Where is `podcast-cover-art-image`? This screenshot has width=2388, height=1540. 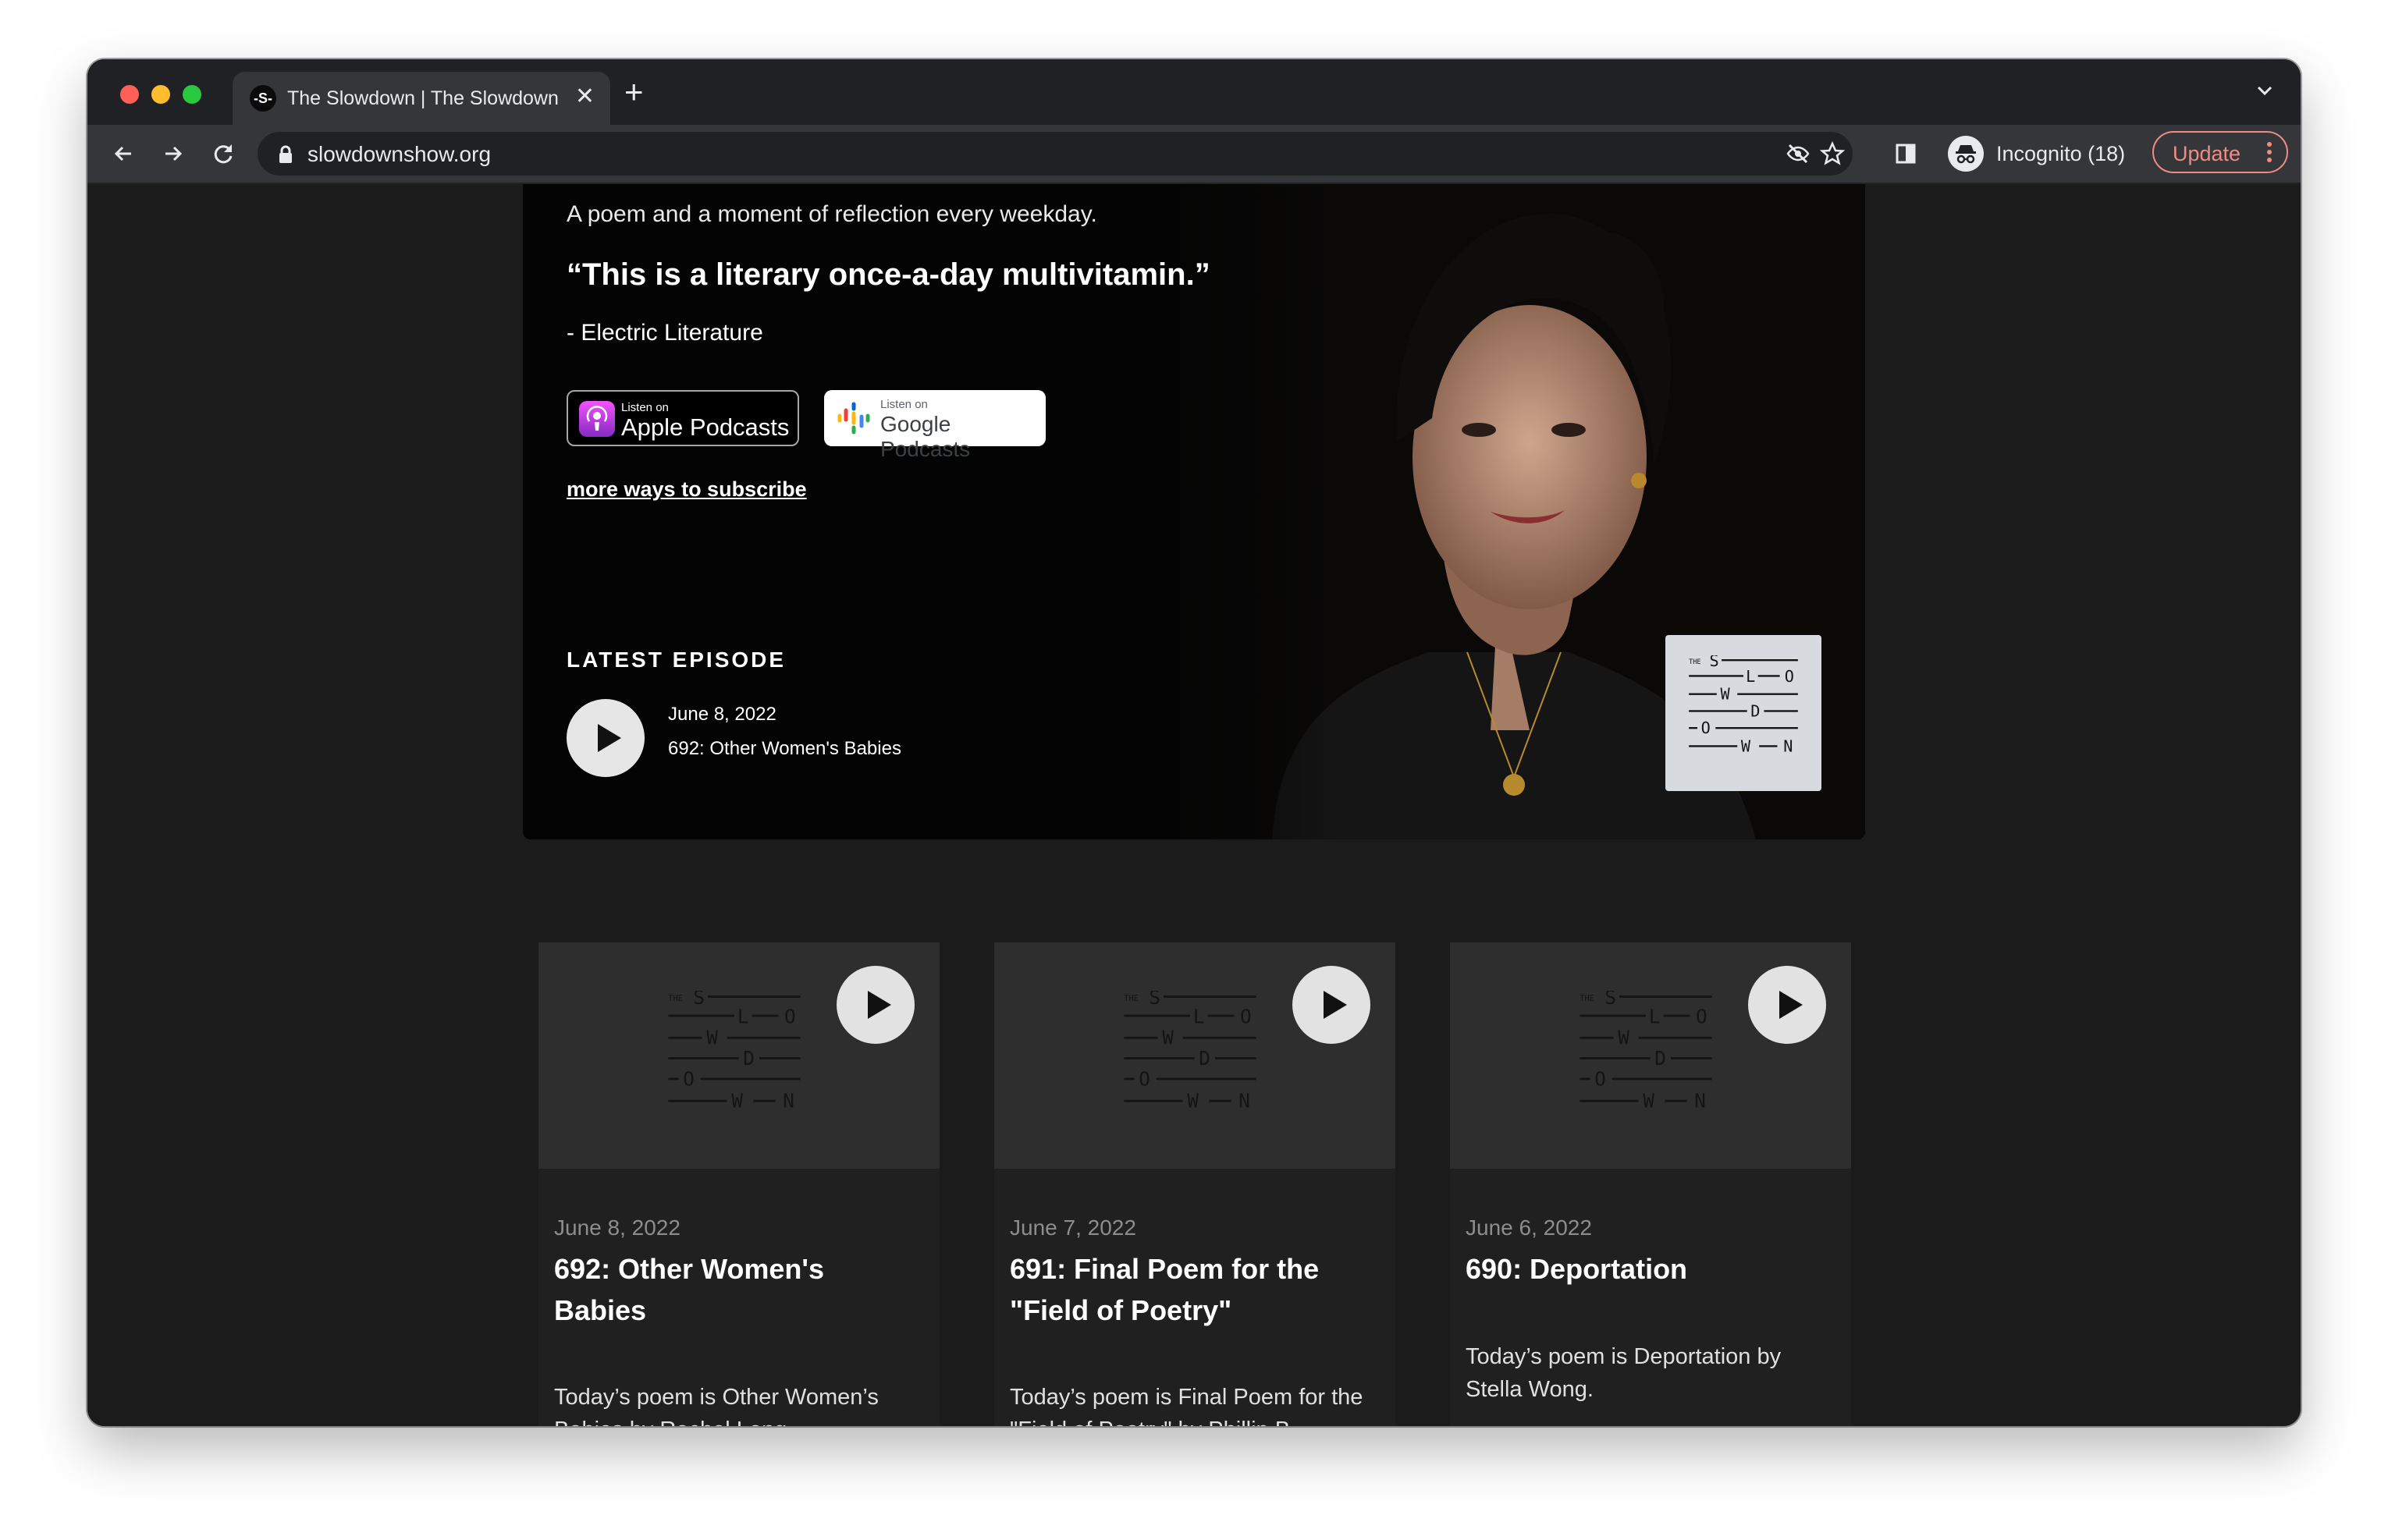
podcast-cover-art-image is located at coordinates (1743, 713).